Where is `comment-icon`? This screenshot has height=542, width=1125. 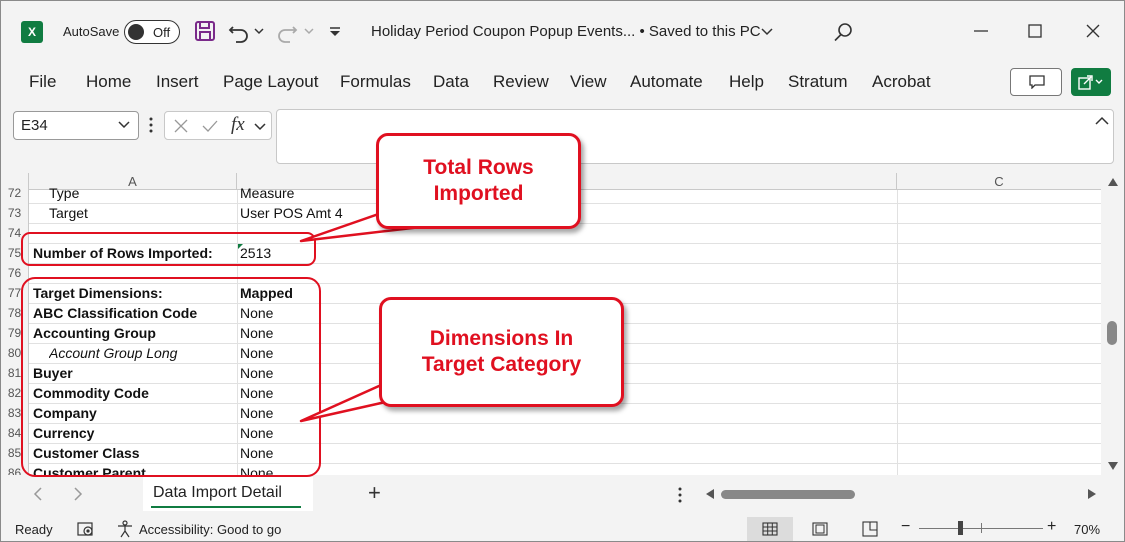
comment-icon is located at coordinates (1037, 82).